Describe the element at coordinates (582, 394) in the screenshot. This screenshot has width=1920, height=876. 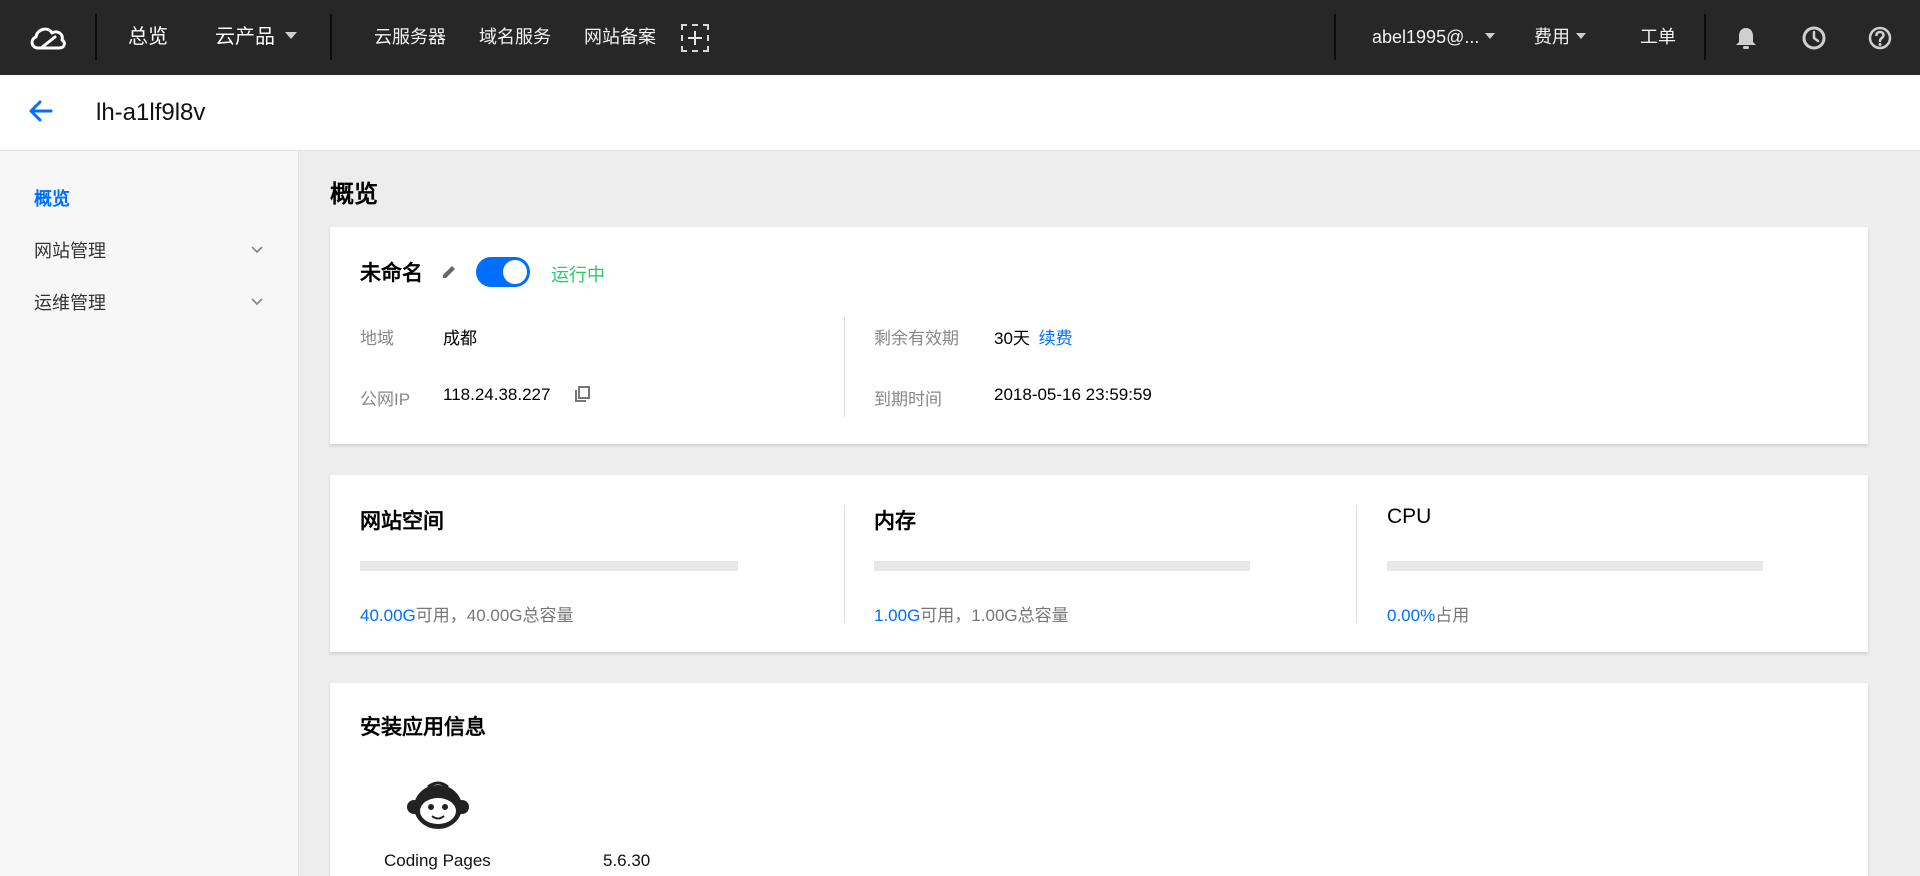
I see `copy-icon` at that location.